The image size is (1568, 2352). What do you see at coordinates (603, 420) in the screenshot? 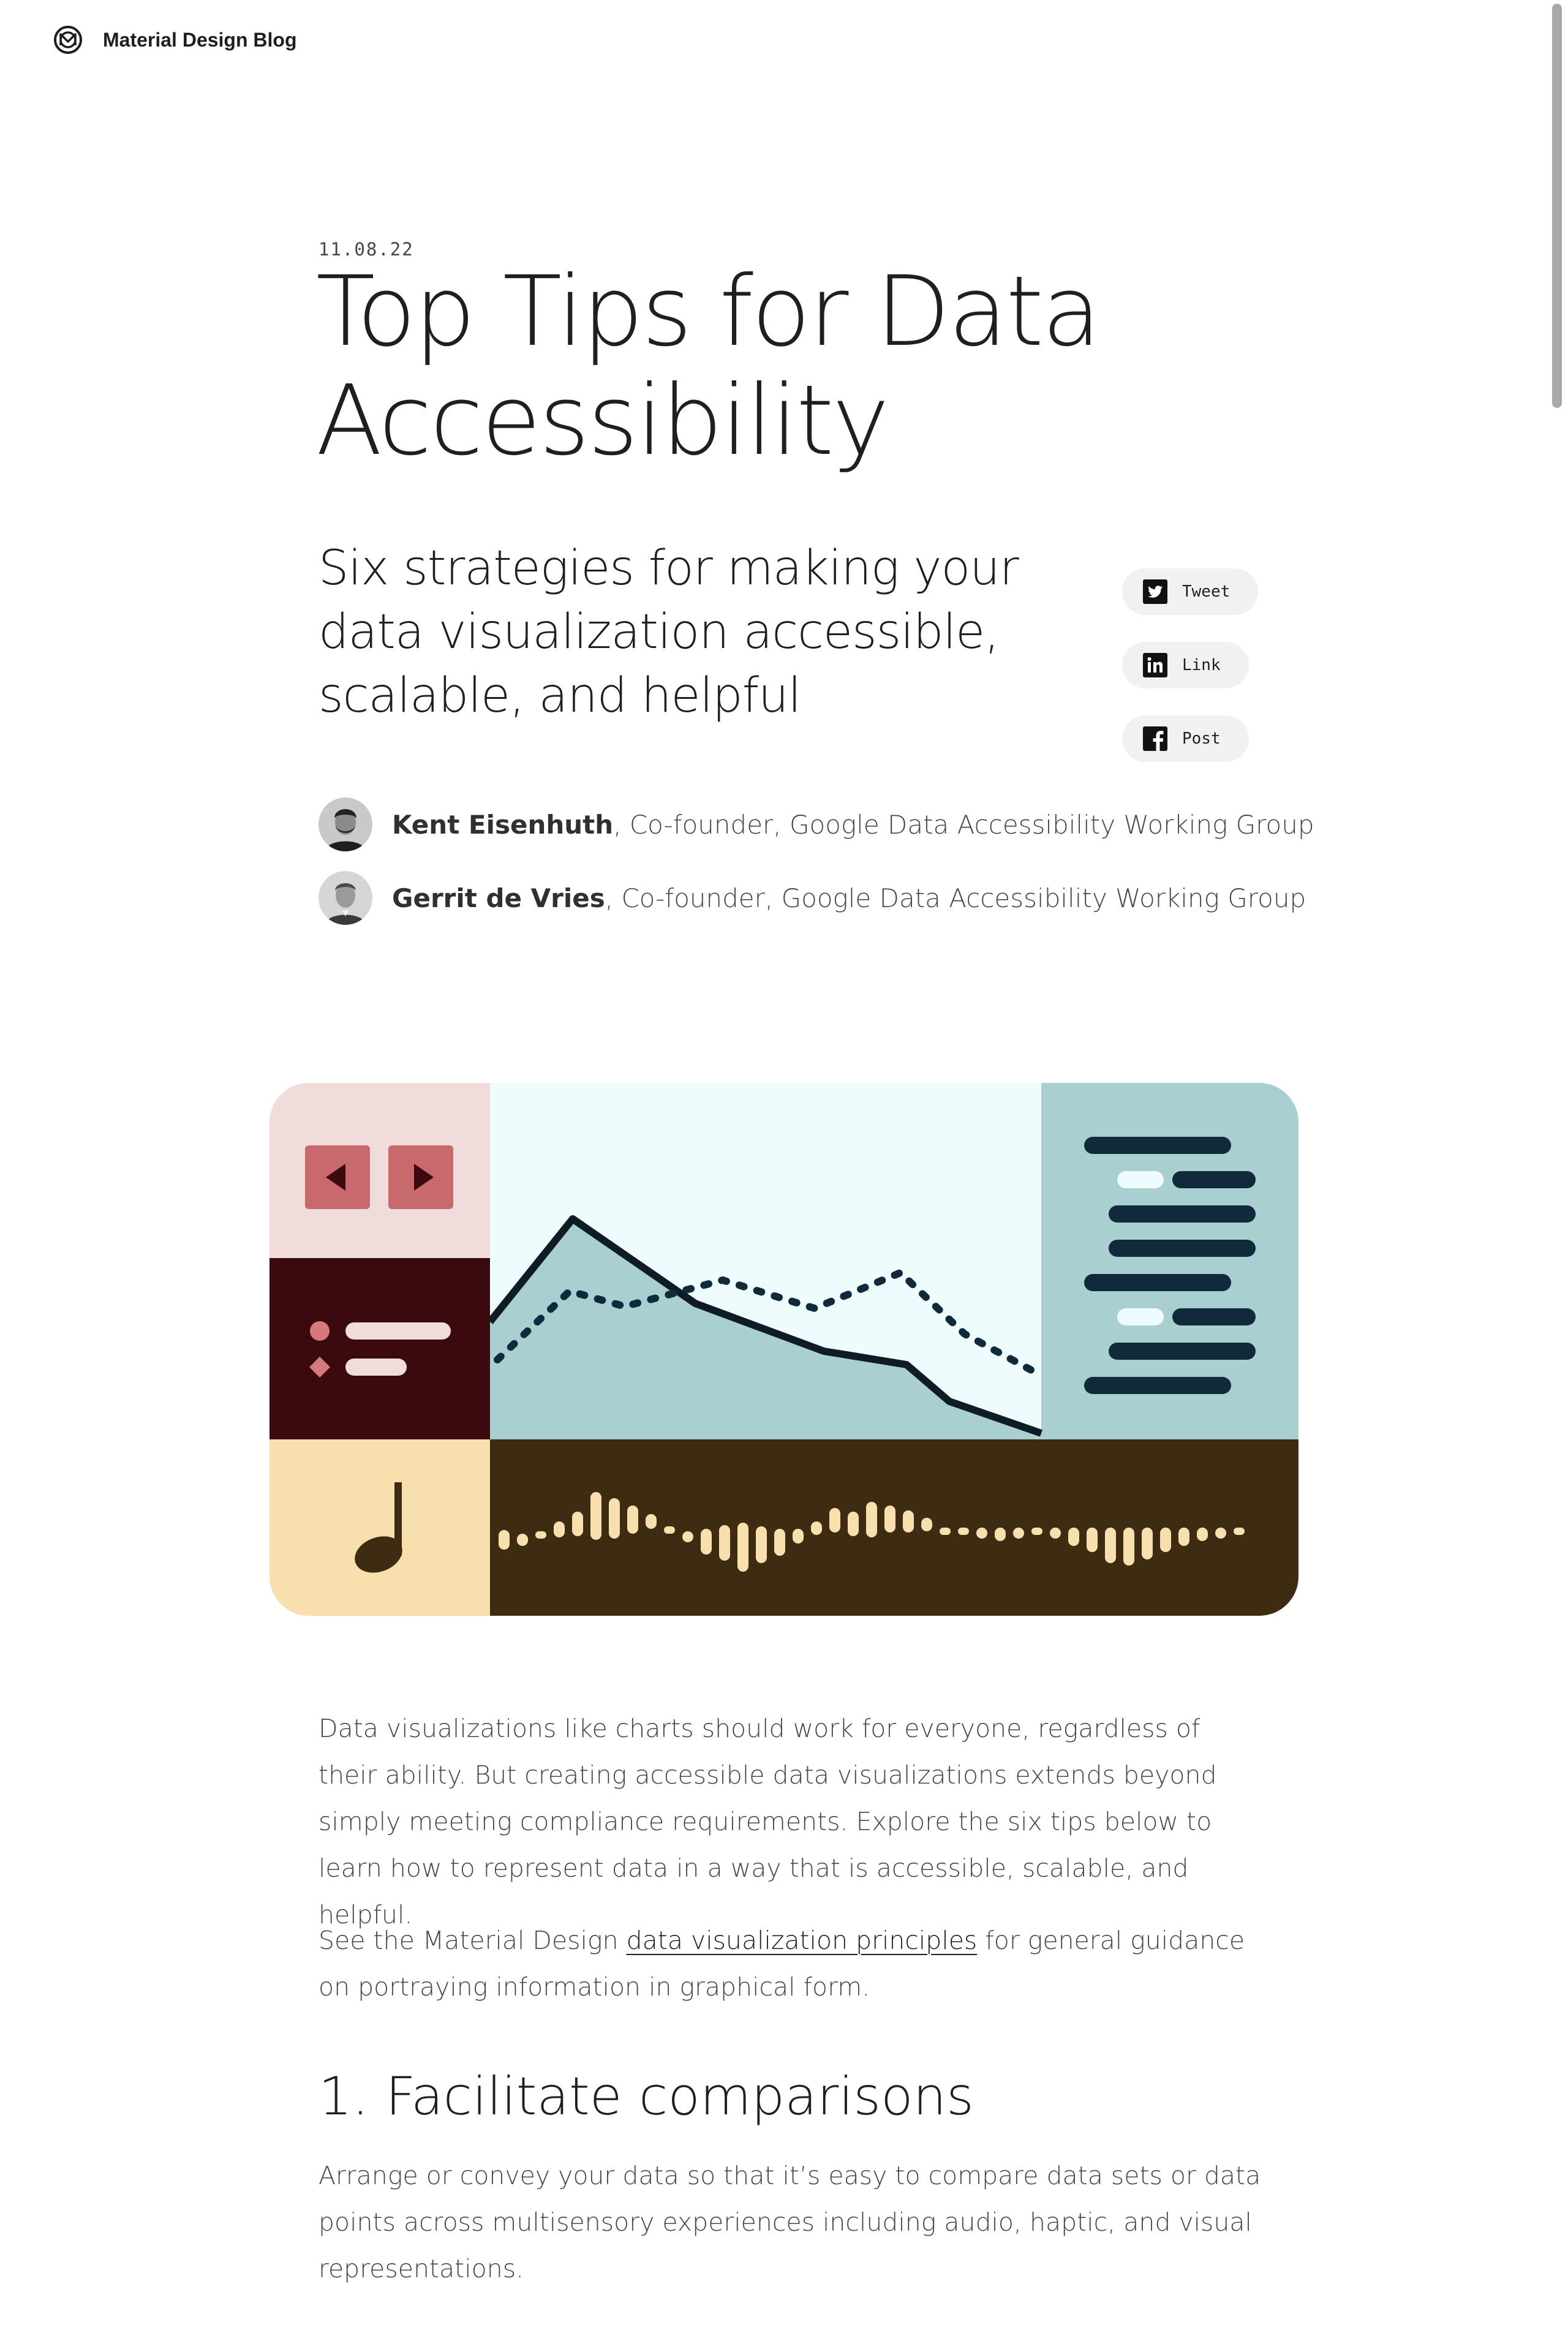
I see `title-line: Accessibility` at bounding box center [603, 420].